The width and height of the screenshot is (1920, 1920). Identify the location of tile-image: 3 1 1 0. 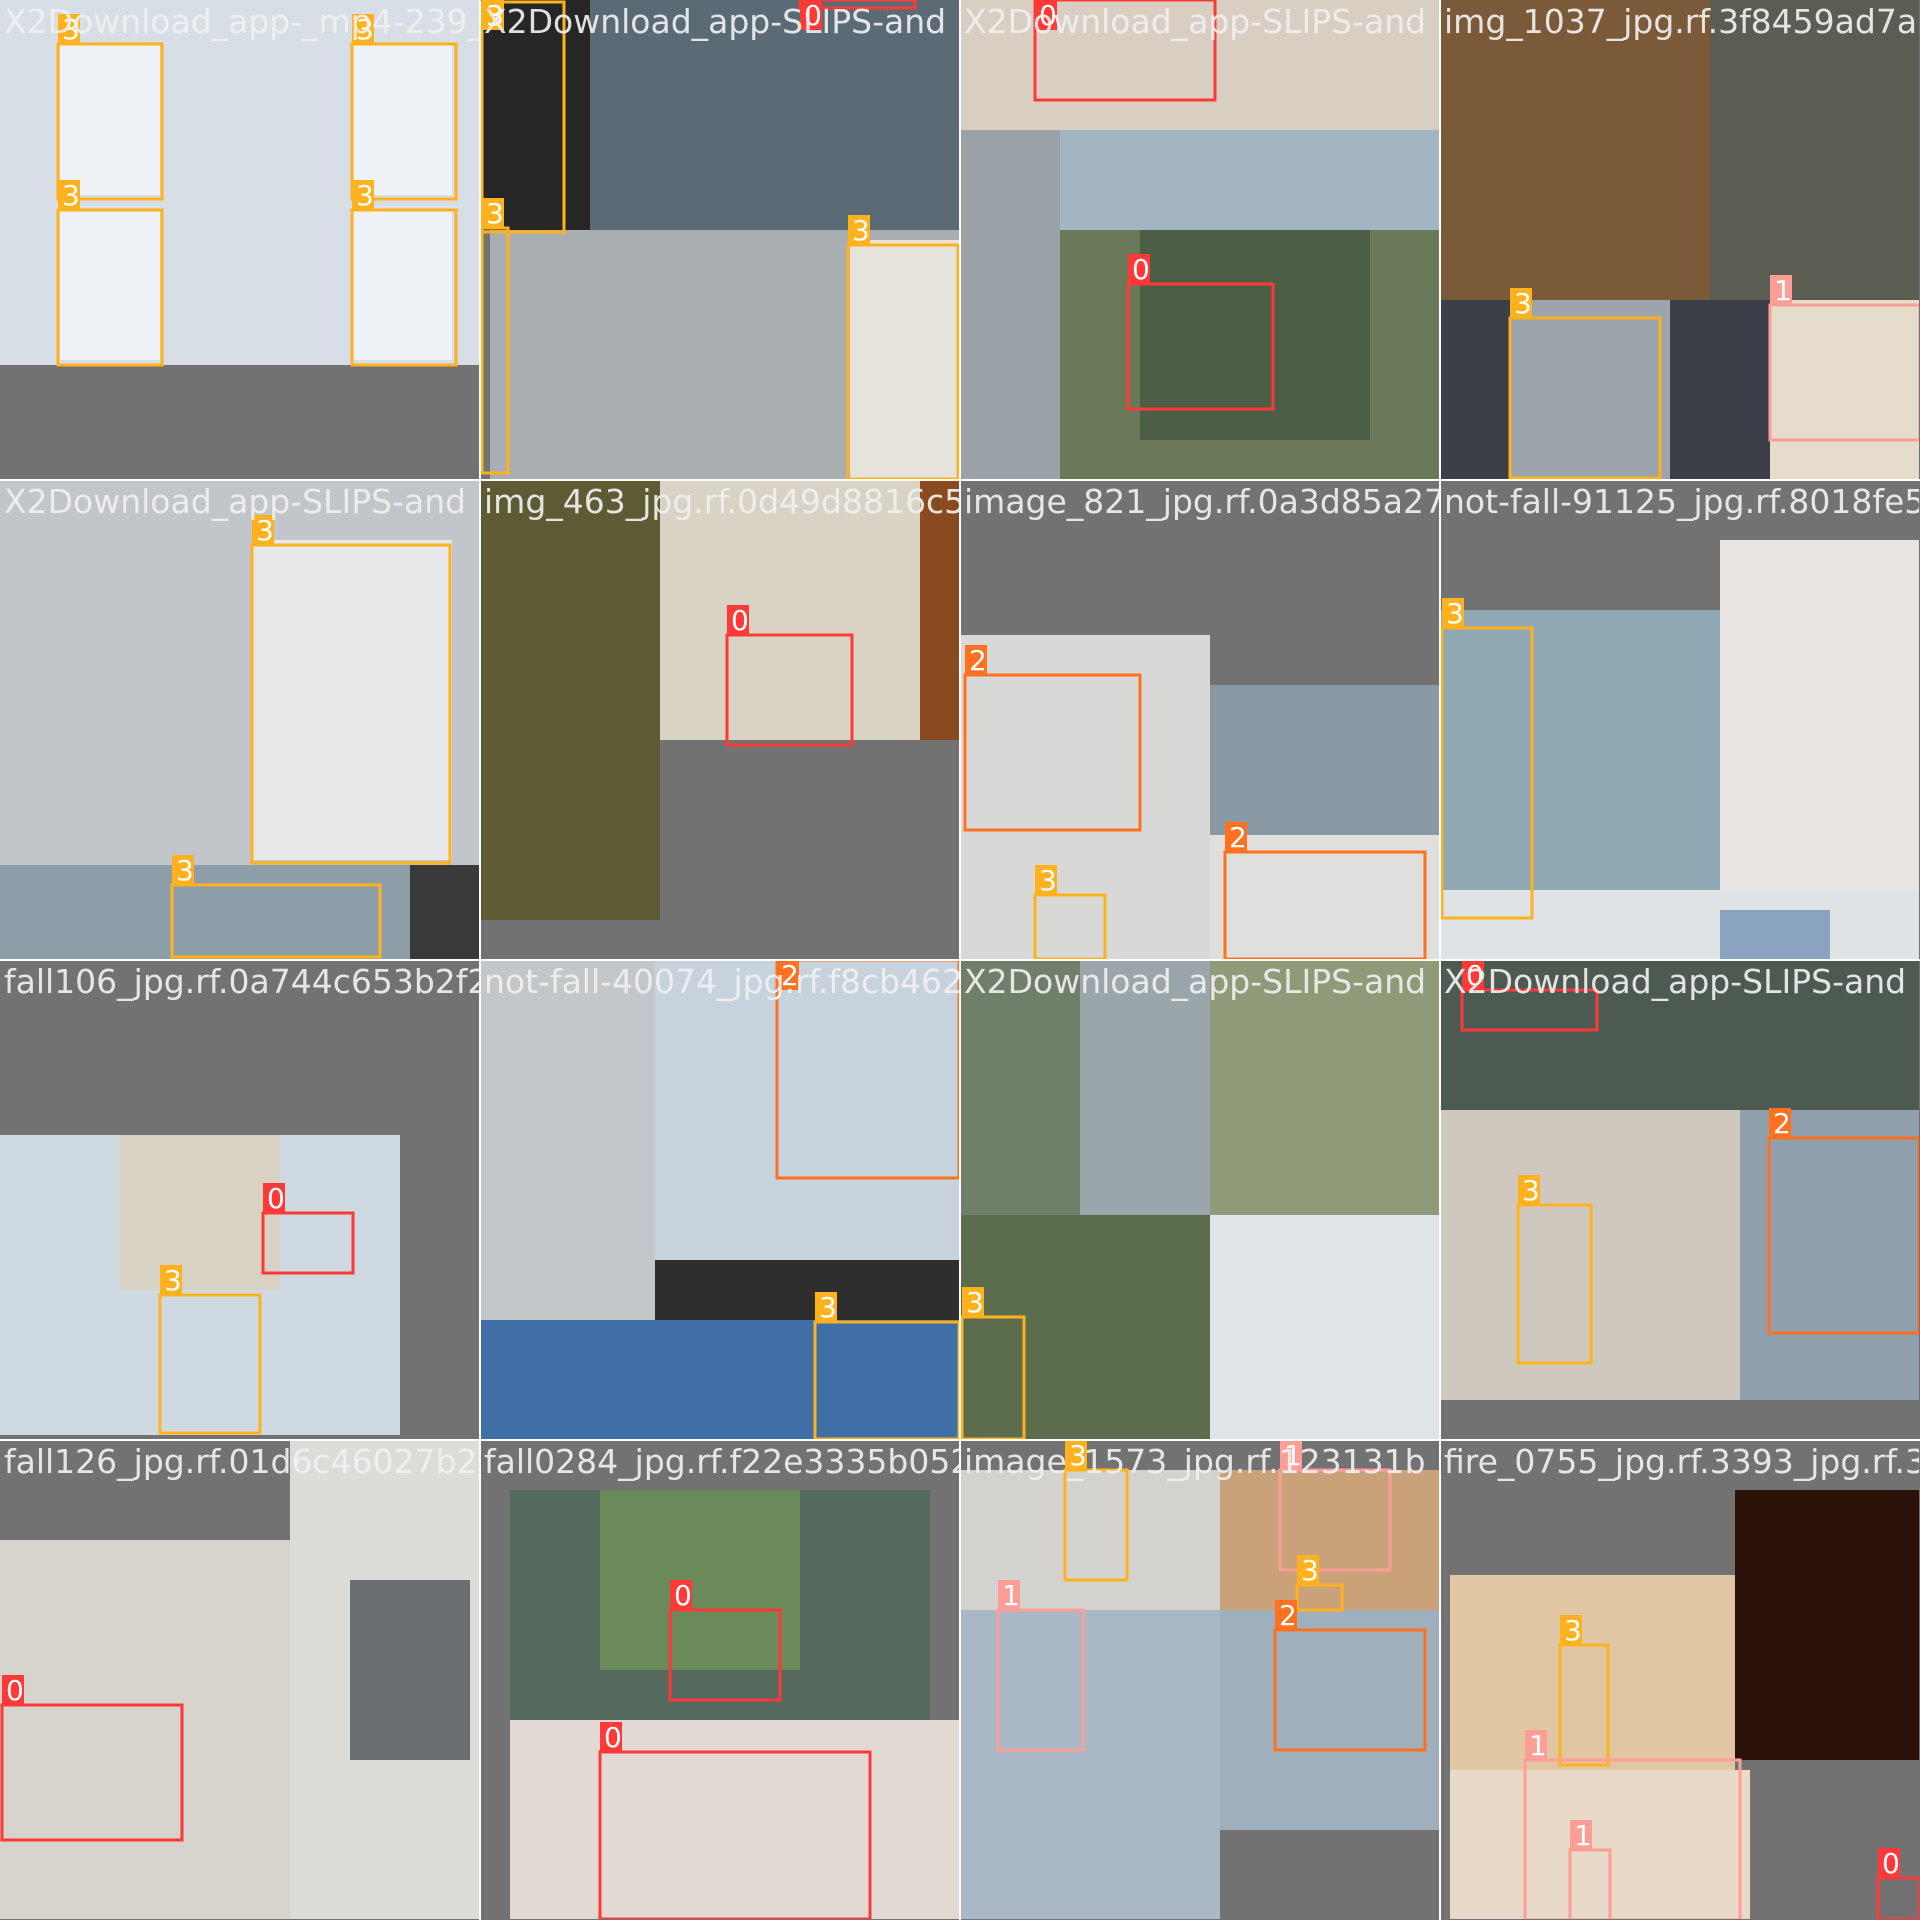
(1679, 1679).